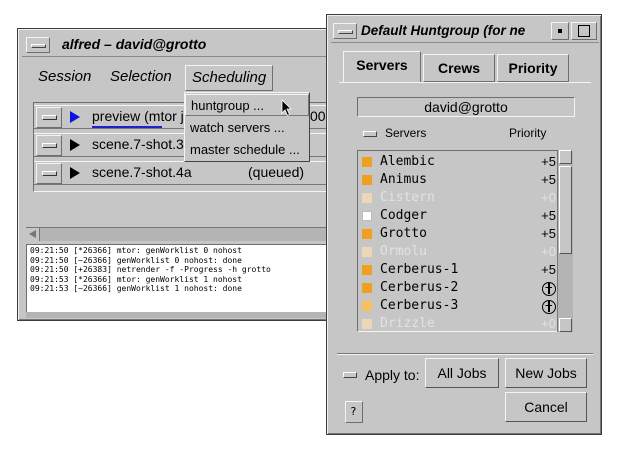 This screenshot has height=452, width=618. I want to click on maximize-icon, so click(584, 31).